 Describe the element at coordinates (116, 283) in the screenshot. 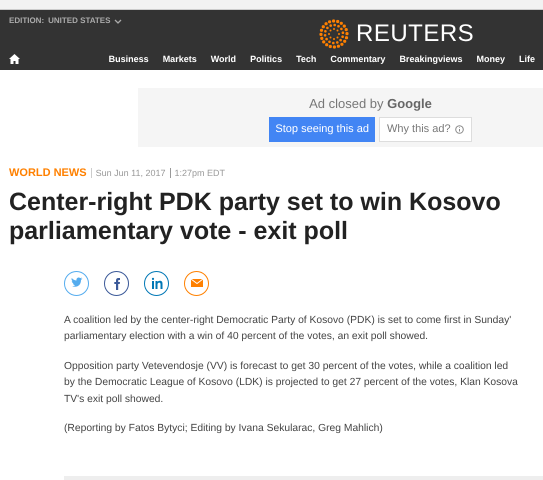

I see `facebook-share-button` at that location.